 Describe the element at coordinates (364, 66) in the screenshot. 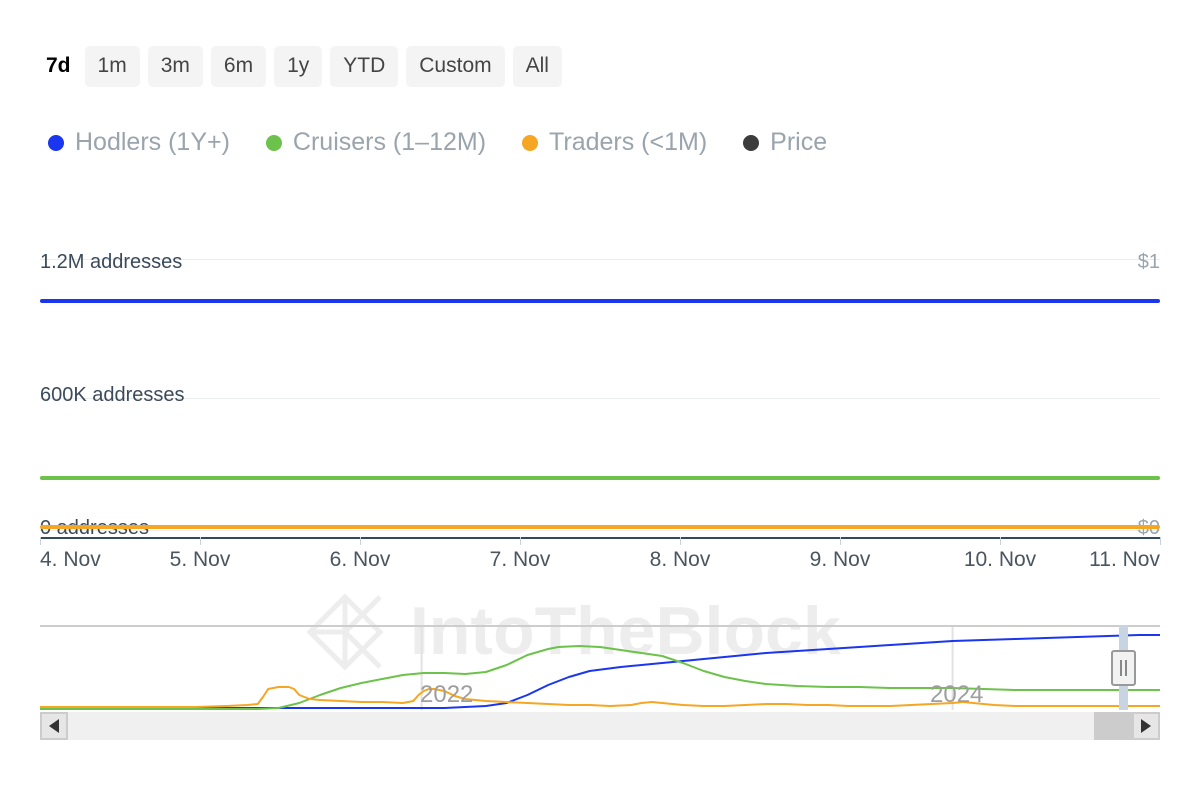

I see `range-button-ytd: YTD` at that location.